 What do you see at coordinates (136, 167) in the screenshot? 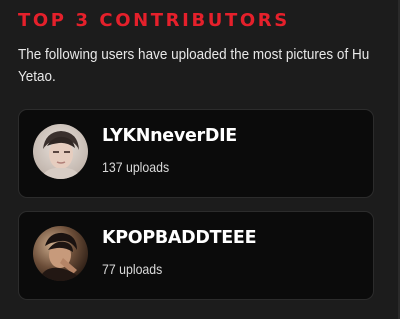
I see `upload-count: 137 uploads` at bounding box center [136, 167].